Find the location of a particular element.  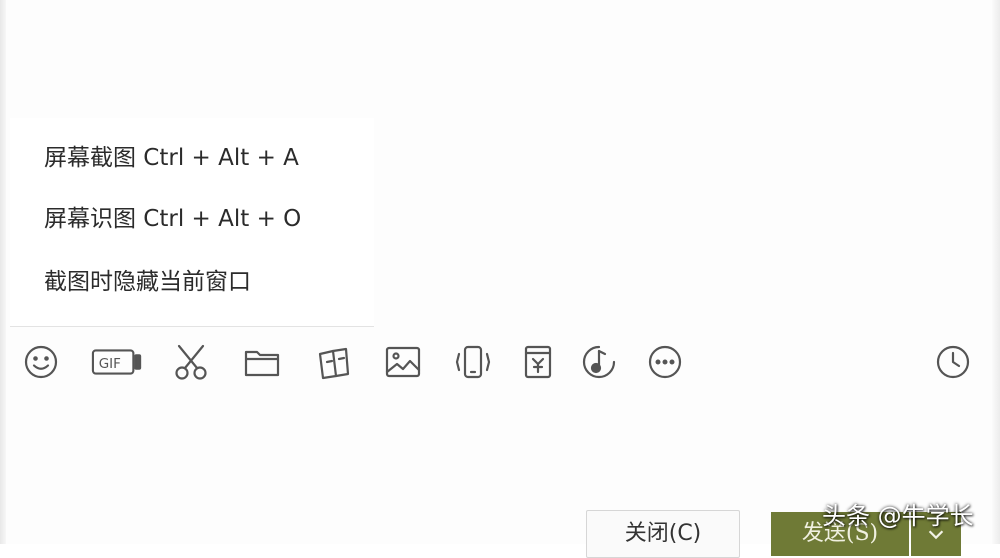

menu-item-screen-recognize: 屏幕识图 Ctrl + Alt + O is located at coordinates (172, 219).